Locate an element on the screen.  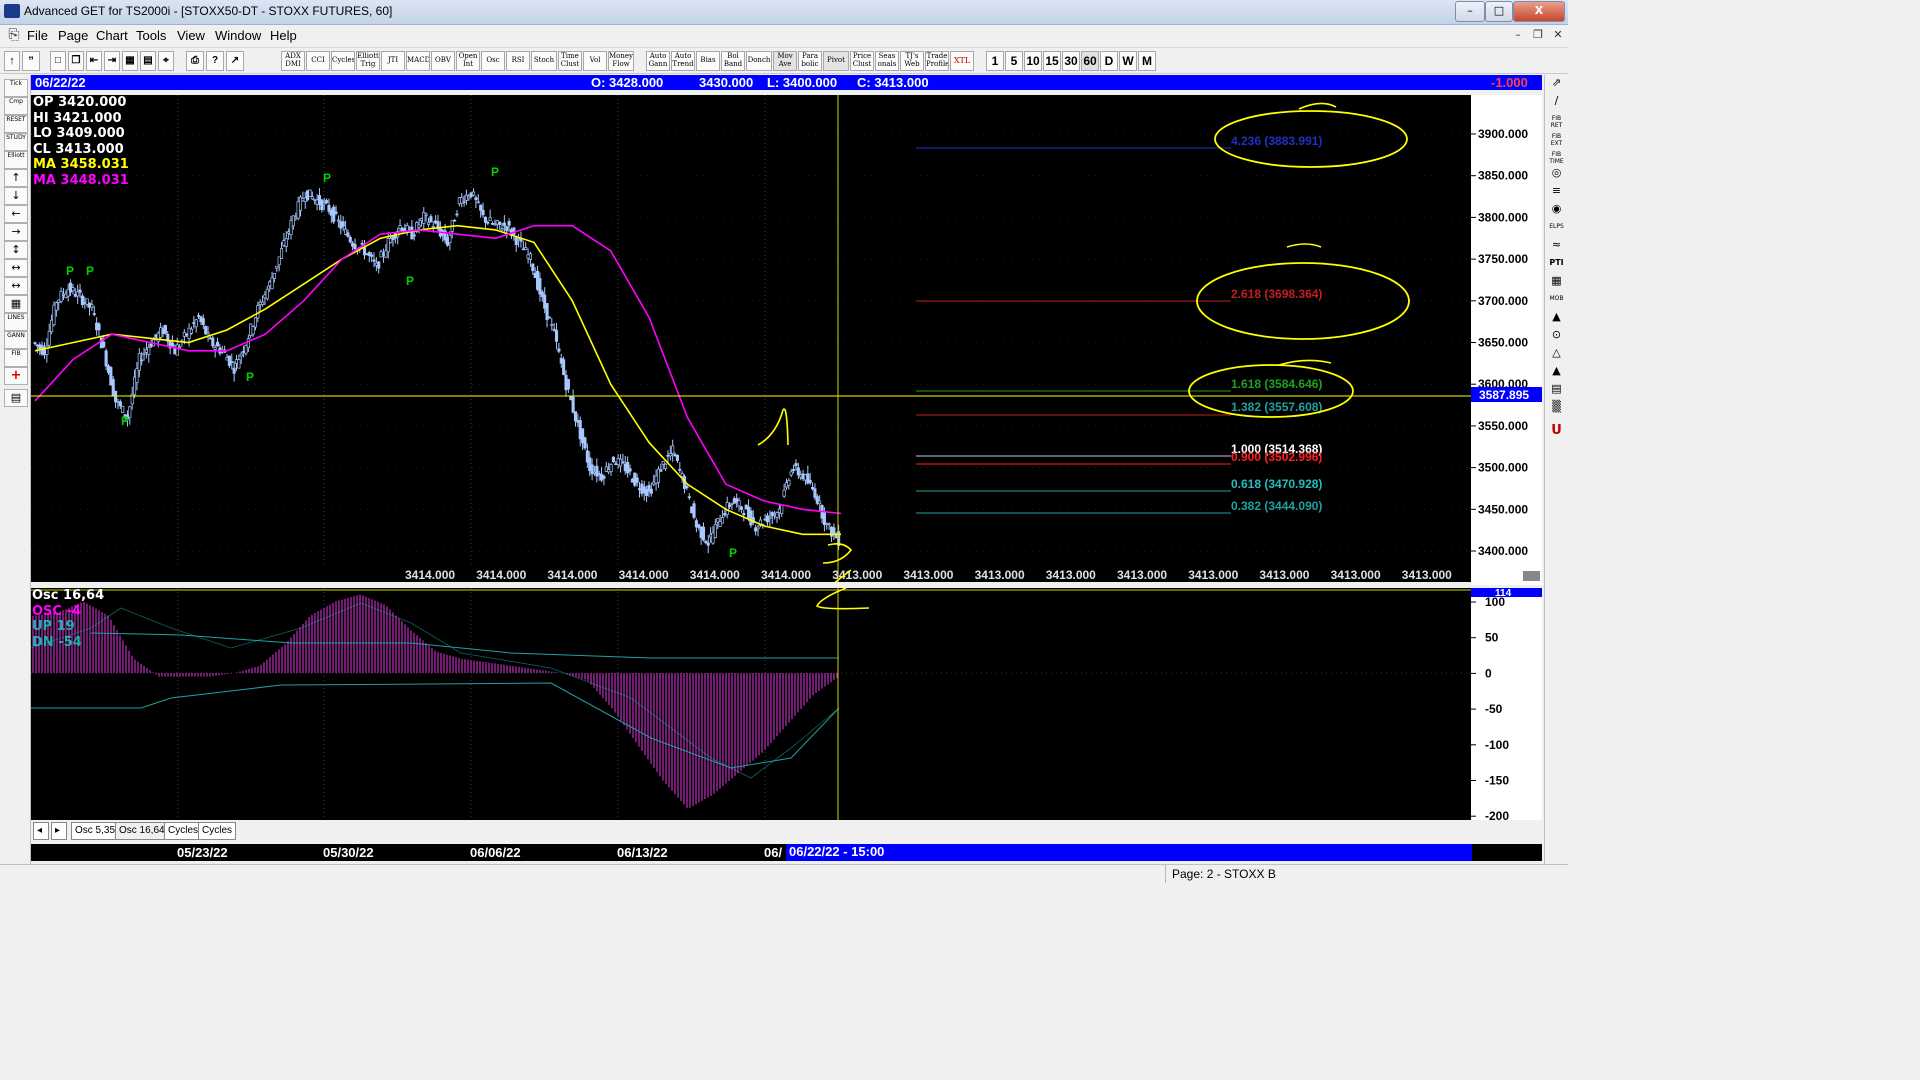
print-icon: ⎙ is located at coordinates (195, 61).